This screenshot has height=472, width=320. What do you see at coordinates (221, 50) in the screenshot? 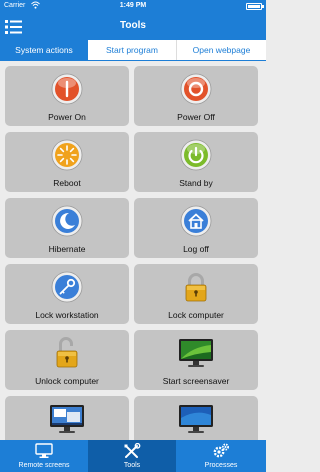
I see `tab-open-webpage: Open webpage` at bounding box center [221, 50].